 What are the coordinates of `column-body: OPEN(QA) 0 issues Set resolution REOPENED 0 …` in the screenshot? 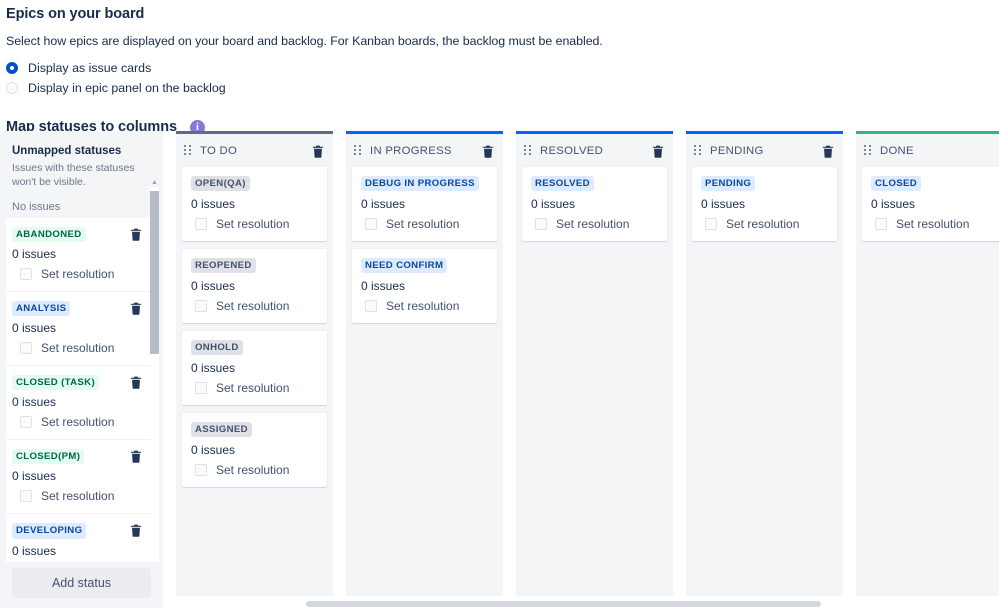 It's located at (254, 381).